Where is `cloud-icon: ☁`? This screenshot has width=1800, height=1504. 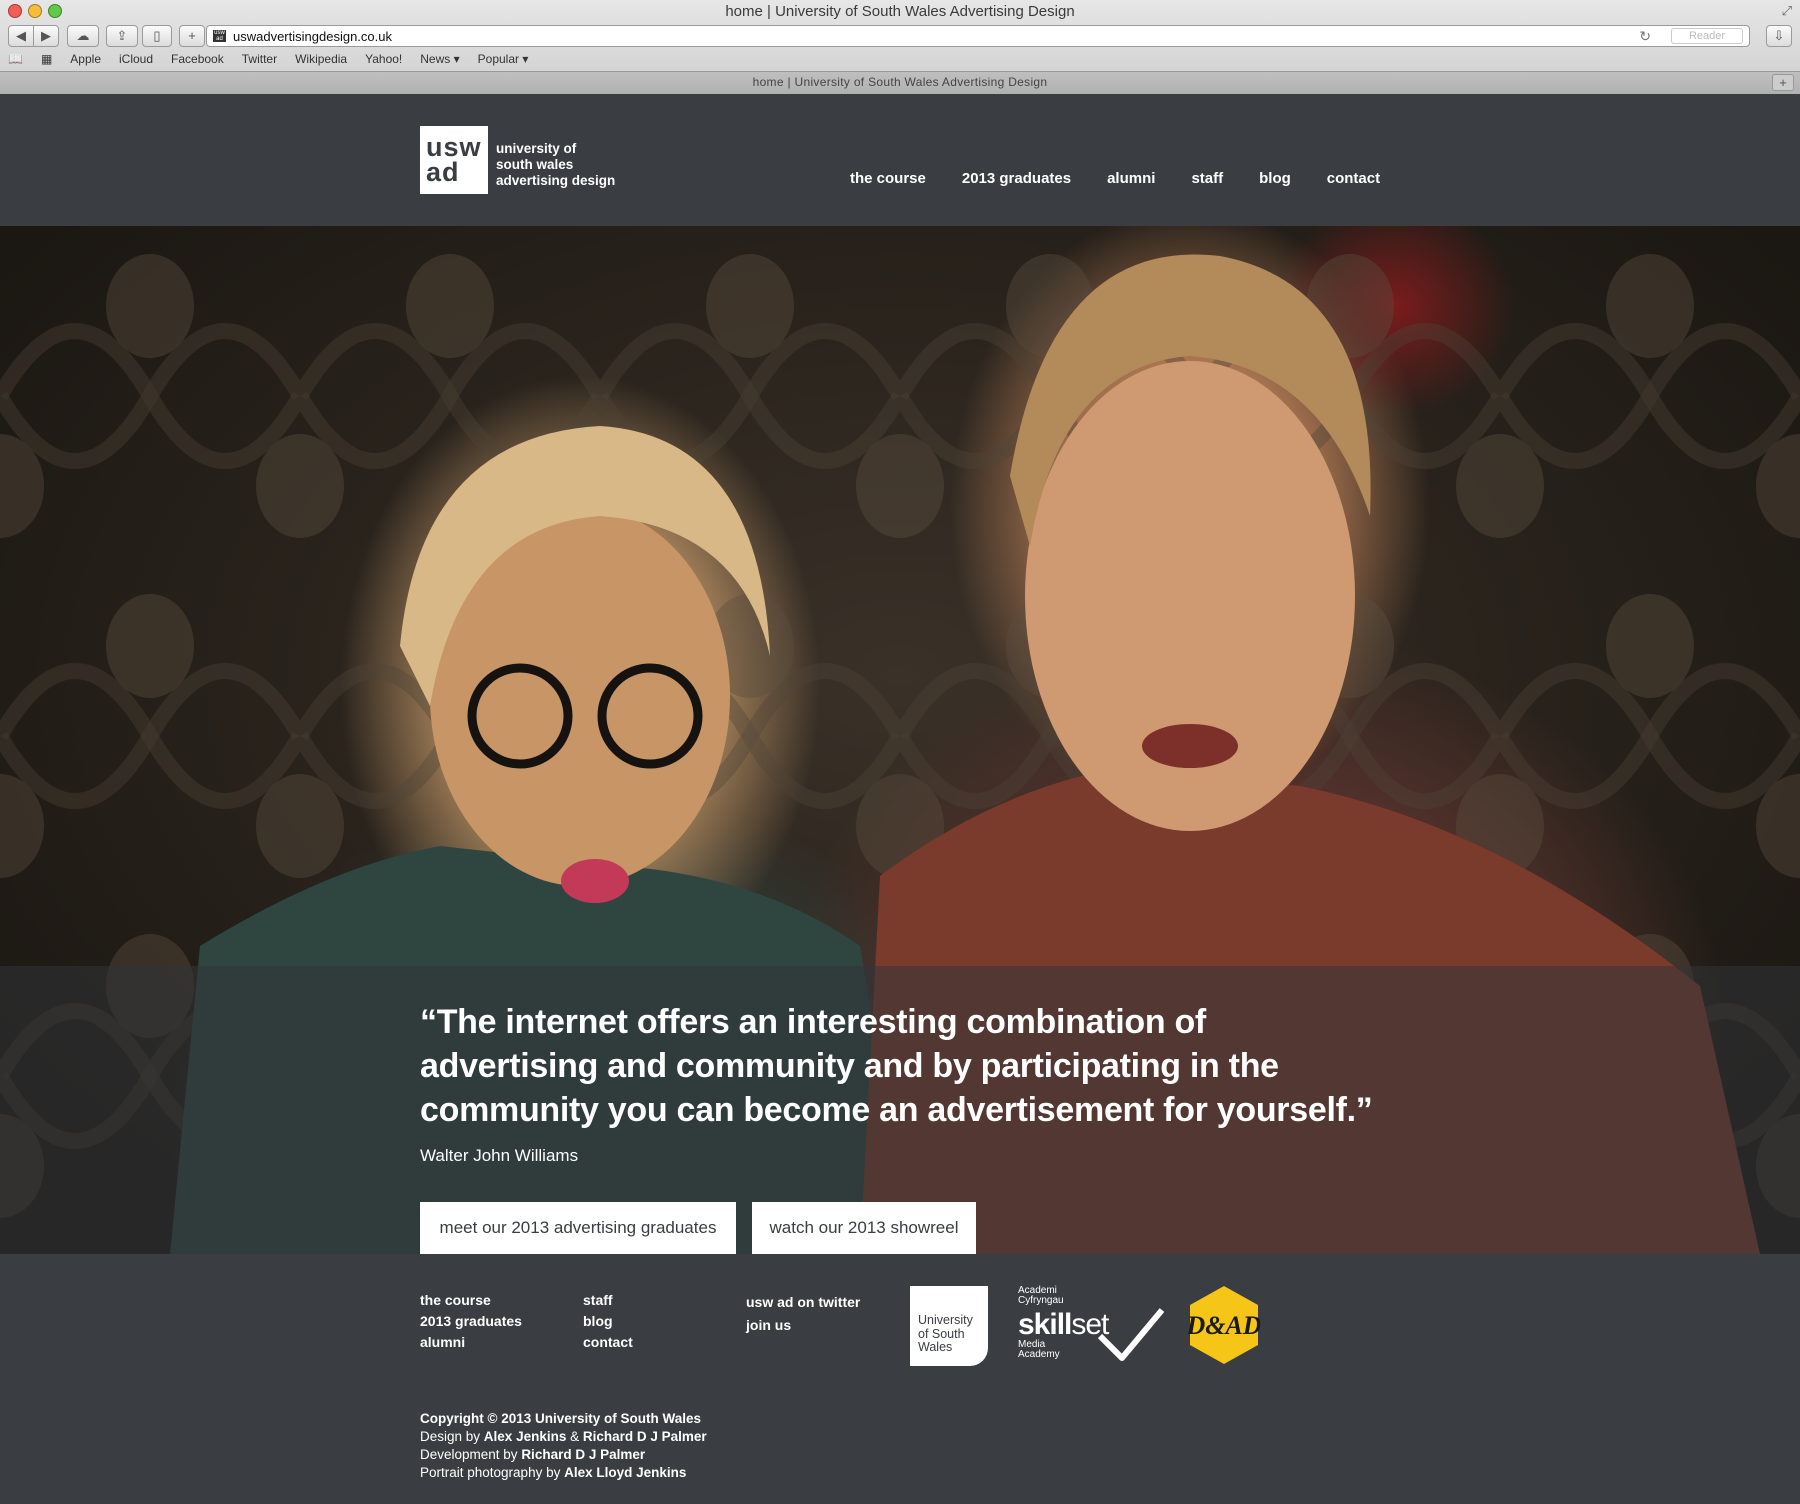
cloud-icon: ☁ is located at coordinates (83, 35).